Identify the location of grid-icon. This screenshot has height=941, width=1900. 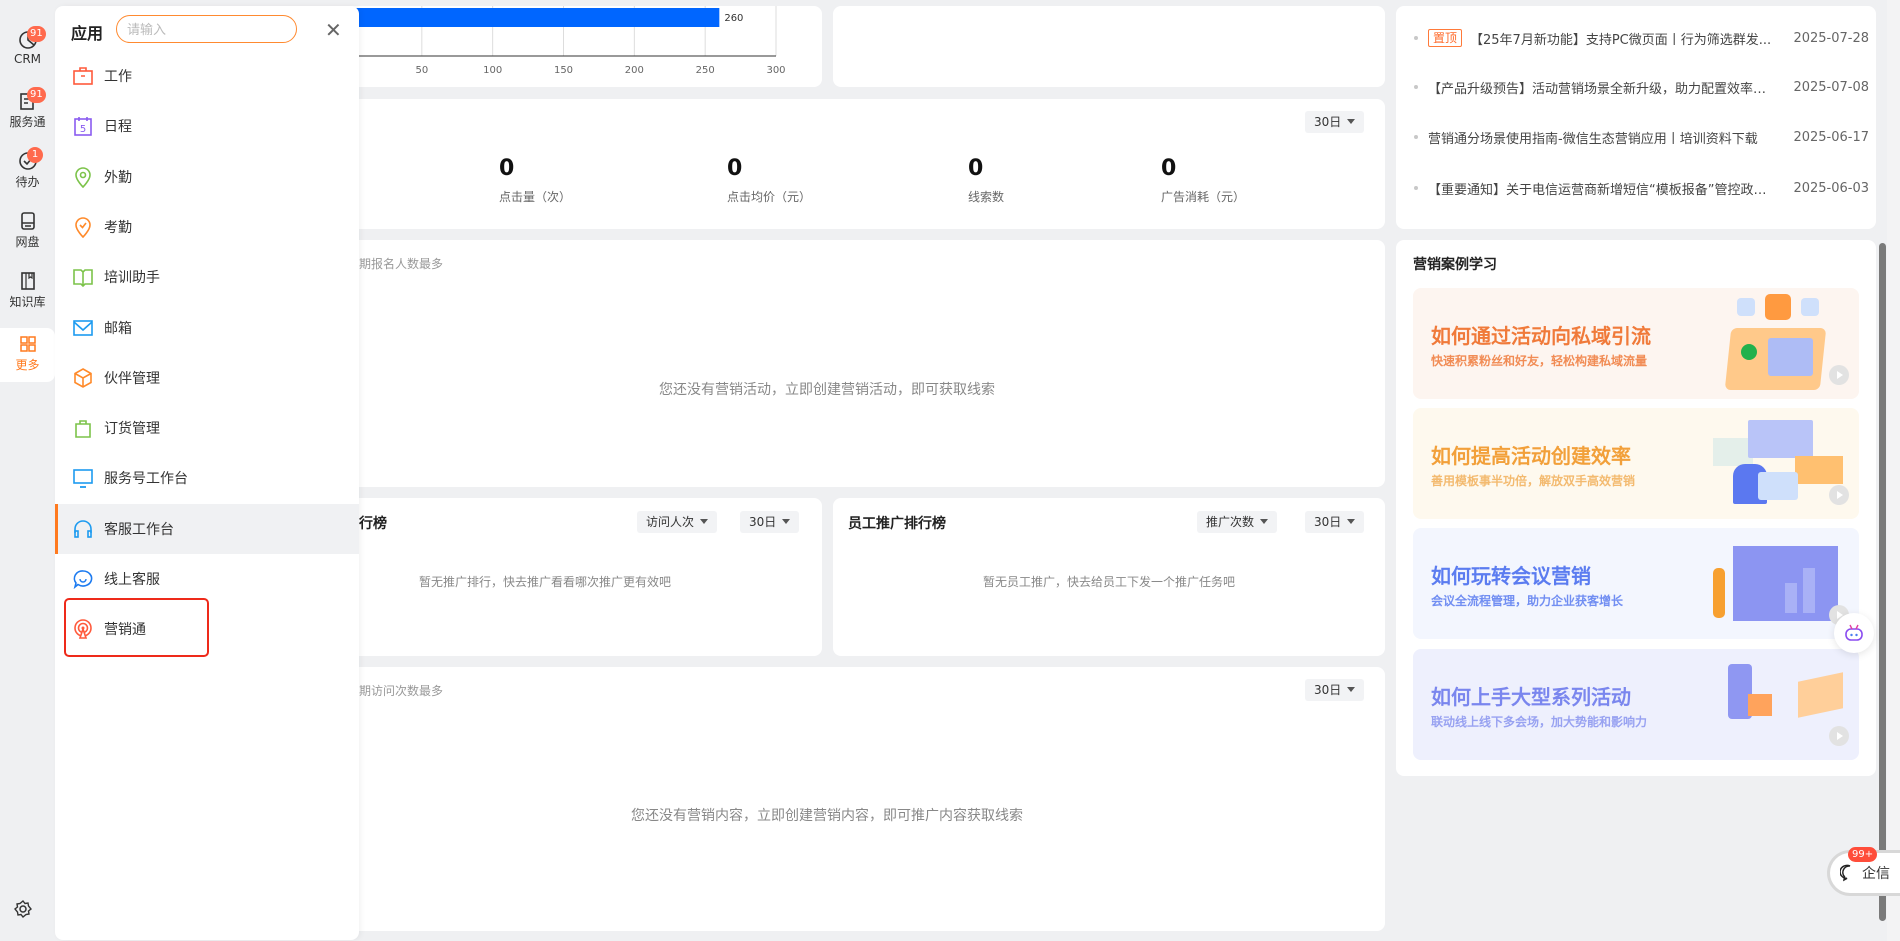
(27, 344).